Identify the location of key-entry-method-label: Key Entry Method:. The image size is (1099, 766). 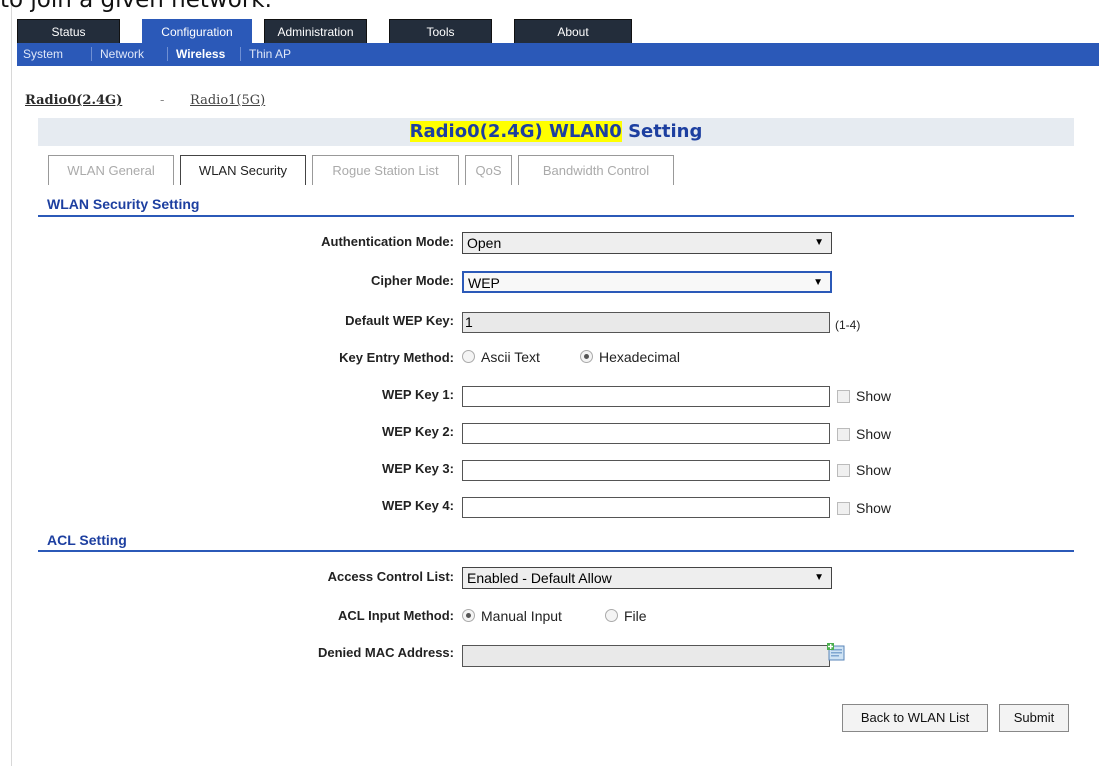
(396, 357).